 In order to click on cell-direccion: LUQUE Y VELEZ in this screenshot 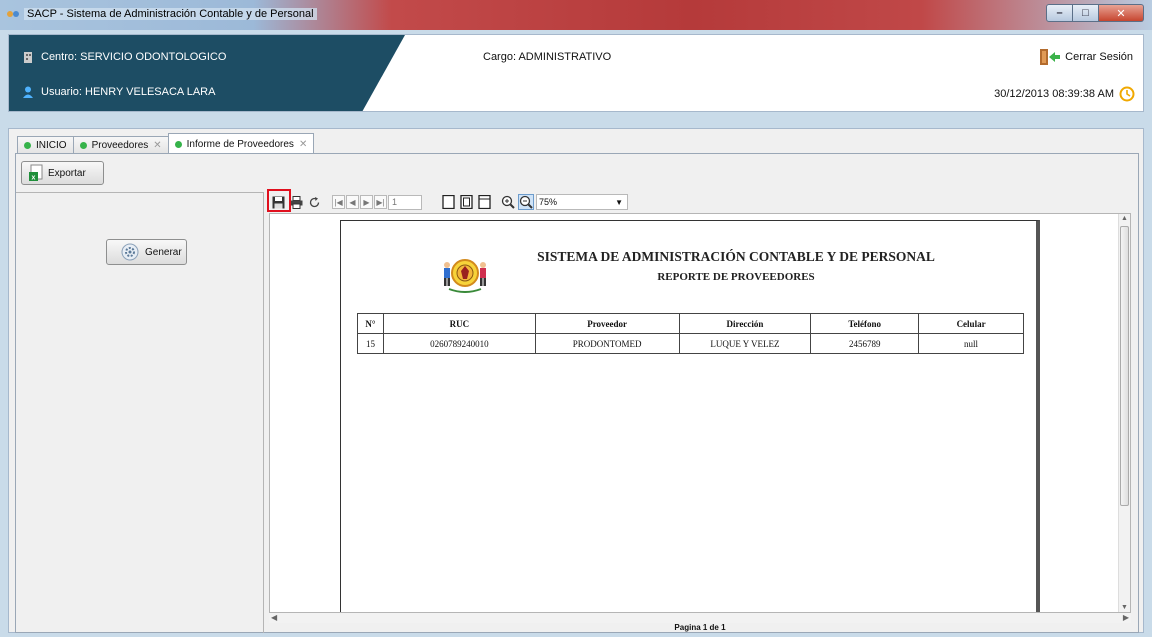, I will do `click(745, 343)`.